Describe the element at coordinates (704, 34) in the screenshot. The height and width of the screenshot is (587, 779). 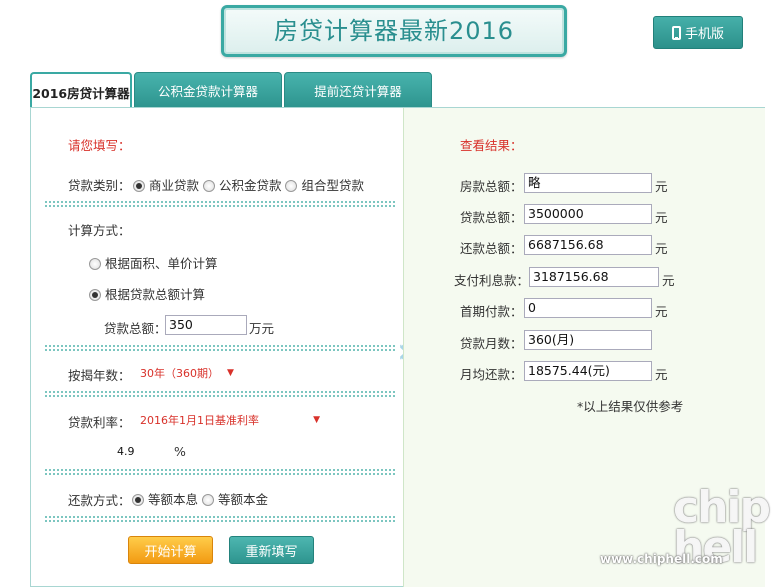
I see `mobile-version-label: 手机版` at that location.